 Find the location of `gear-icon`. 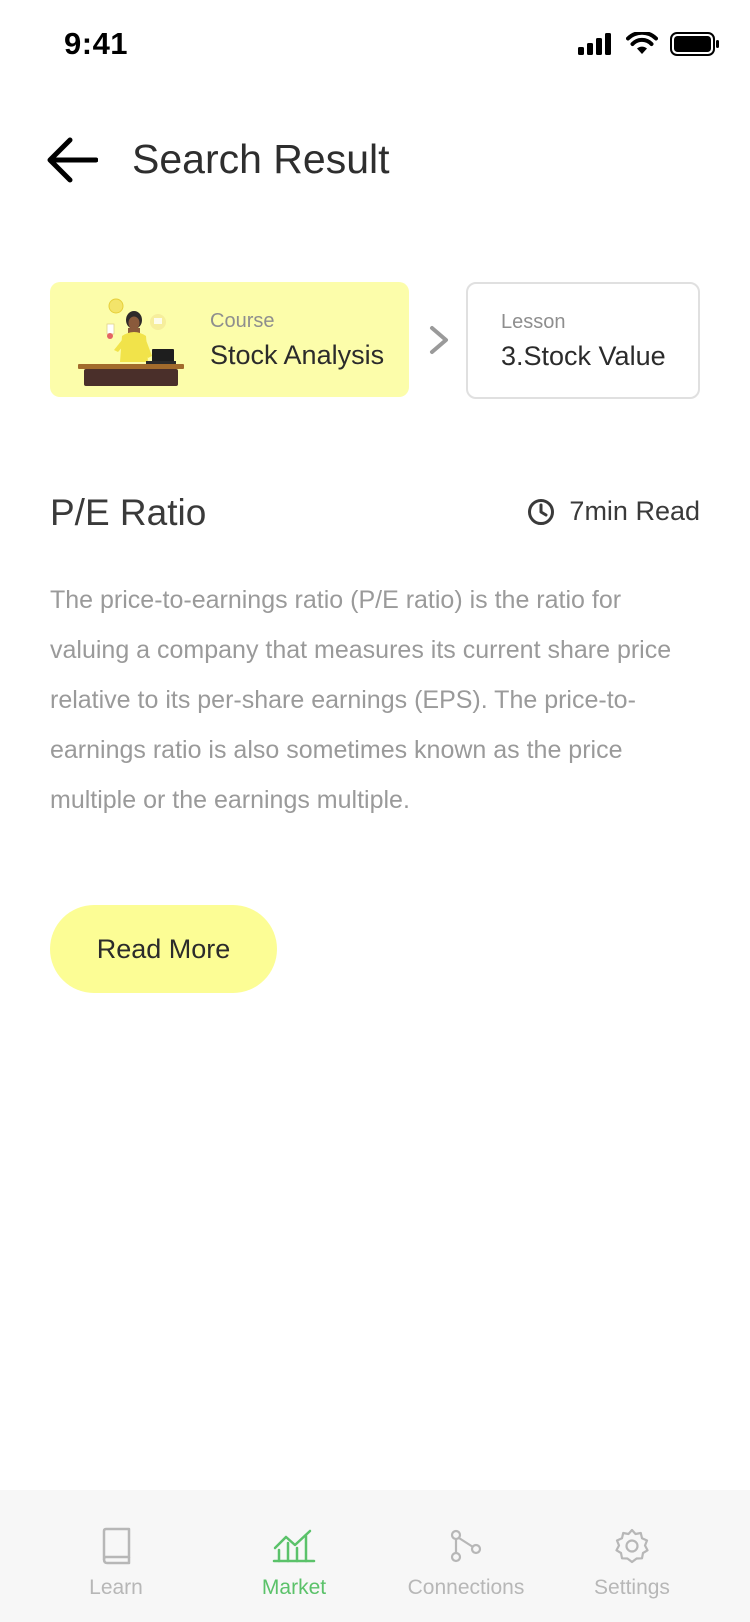

gear-icon is located at coordinates (632, 1546).